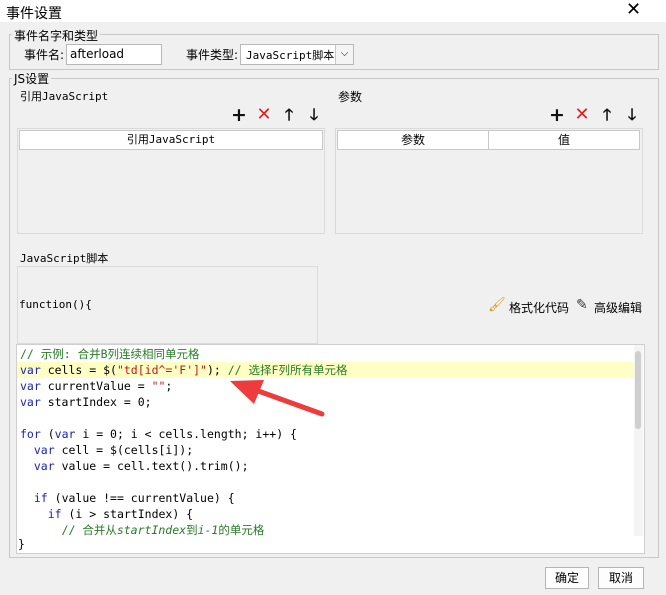 This screenshot has width=666, height=595. I want to click on code-line-8: var value = cell.text().trim();, so click(141, 466).